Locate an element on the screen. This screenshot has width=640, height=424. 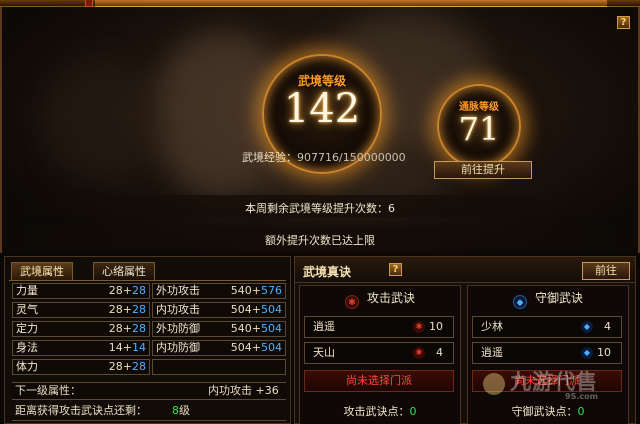
stat-row: 灵气 28+28 内功攻击 504+504 is located at coordinates (149, 310).